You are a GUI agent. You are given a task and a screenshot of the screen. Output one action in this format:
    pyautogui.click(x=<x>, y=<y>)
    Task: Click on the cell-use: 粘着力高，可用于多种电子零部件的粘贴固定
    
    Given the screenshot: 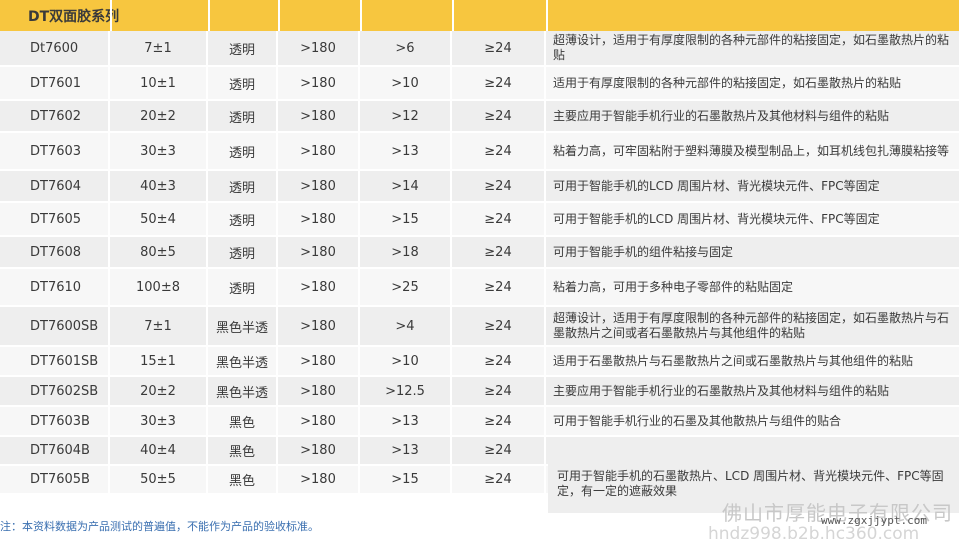 What is the action you would take?
    pyautogui.click(x=673, y=286)
    